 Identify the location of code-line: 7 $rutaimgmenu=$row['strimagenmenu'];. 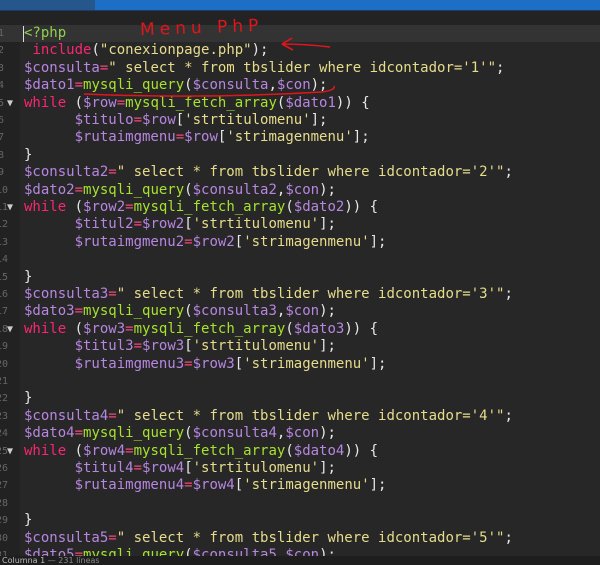
(300, 137).